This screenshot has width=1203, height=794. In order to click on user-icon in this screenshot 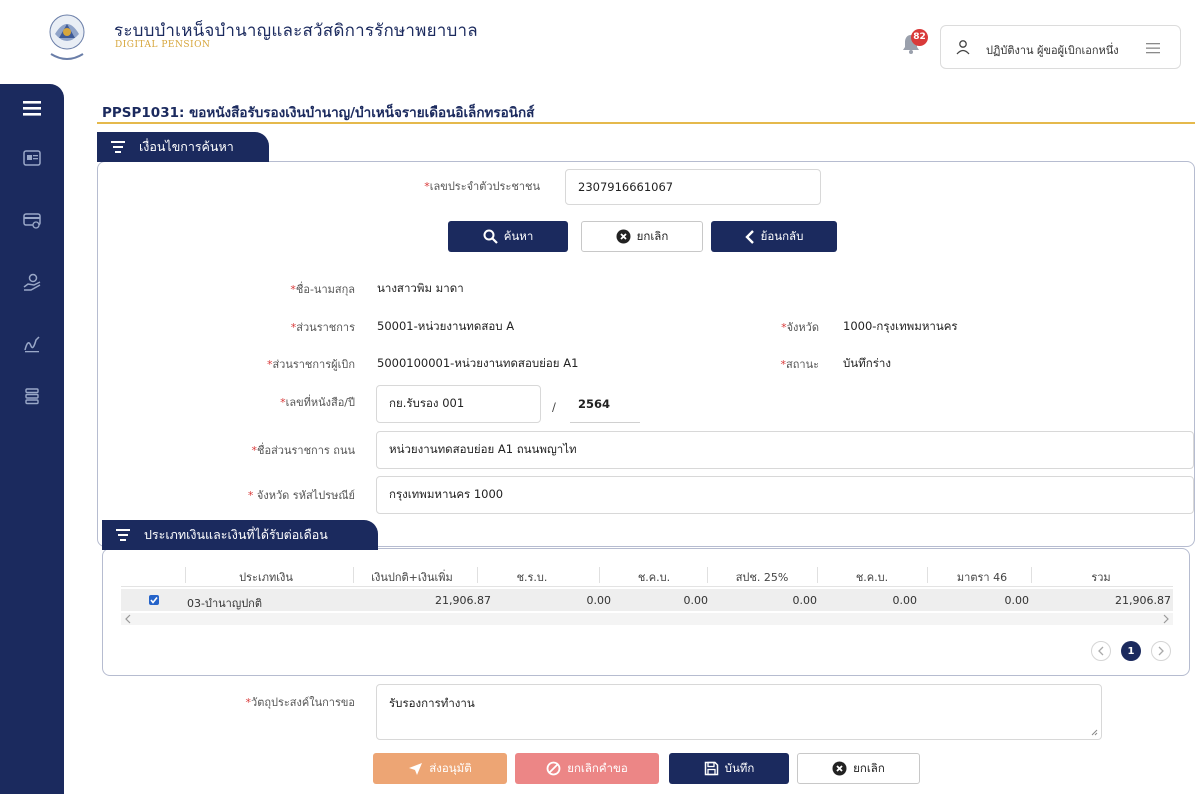, I will do `click(963, 47)`.